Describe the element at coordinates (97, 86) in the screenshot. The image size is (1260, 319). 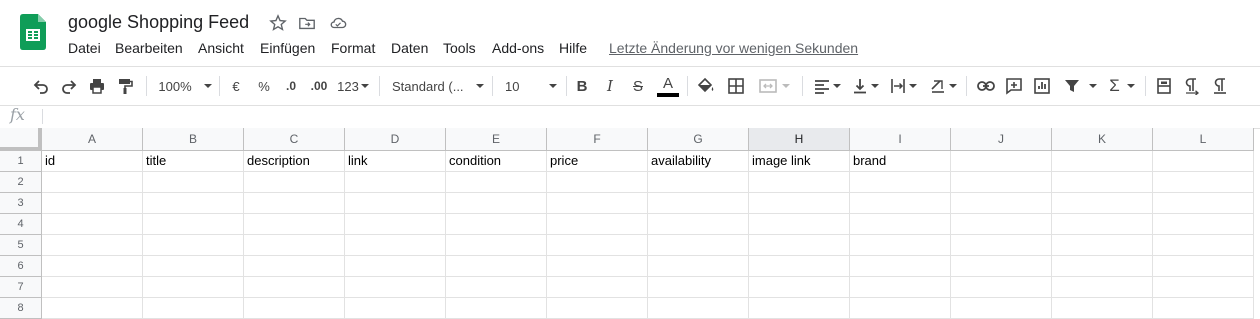
I see `print-icon` at that location.